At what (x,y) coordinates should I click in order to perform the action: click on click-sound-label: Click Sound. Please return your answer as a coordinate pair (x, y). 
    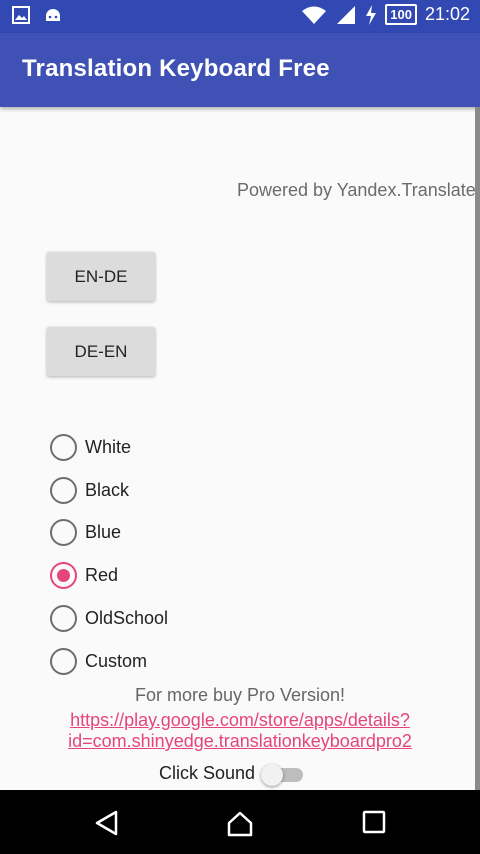
    Looking at the image, I should click on (207, 773).